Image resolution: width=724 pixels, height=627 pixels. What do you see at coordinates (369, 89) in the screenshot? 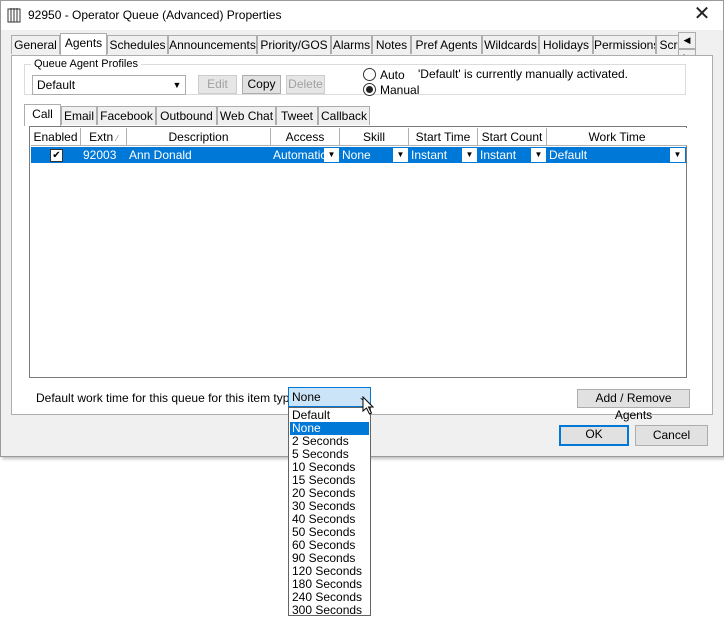
I see `manual-radio-indicator` at bounding box center [369, 89].